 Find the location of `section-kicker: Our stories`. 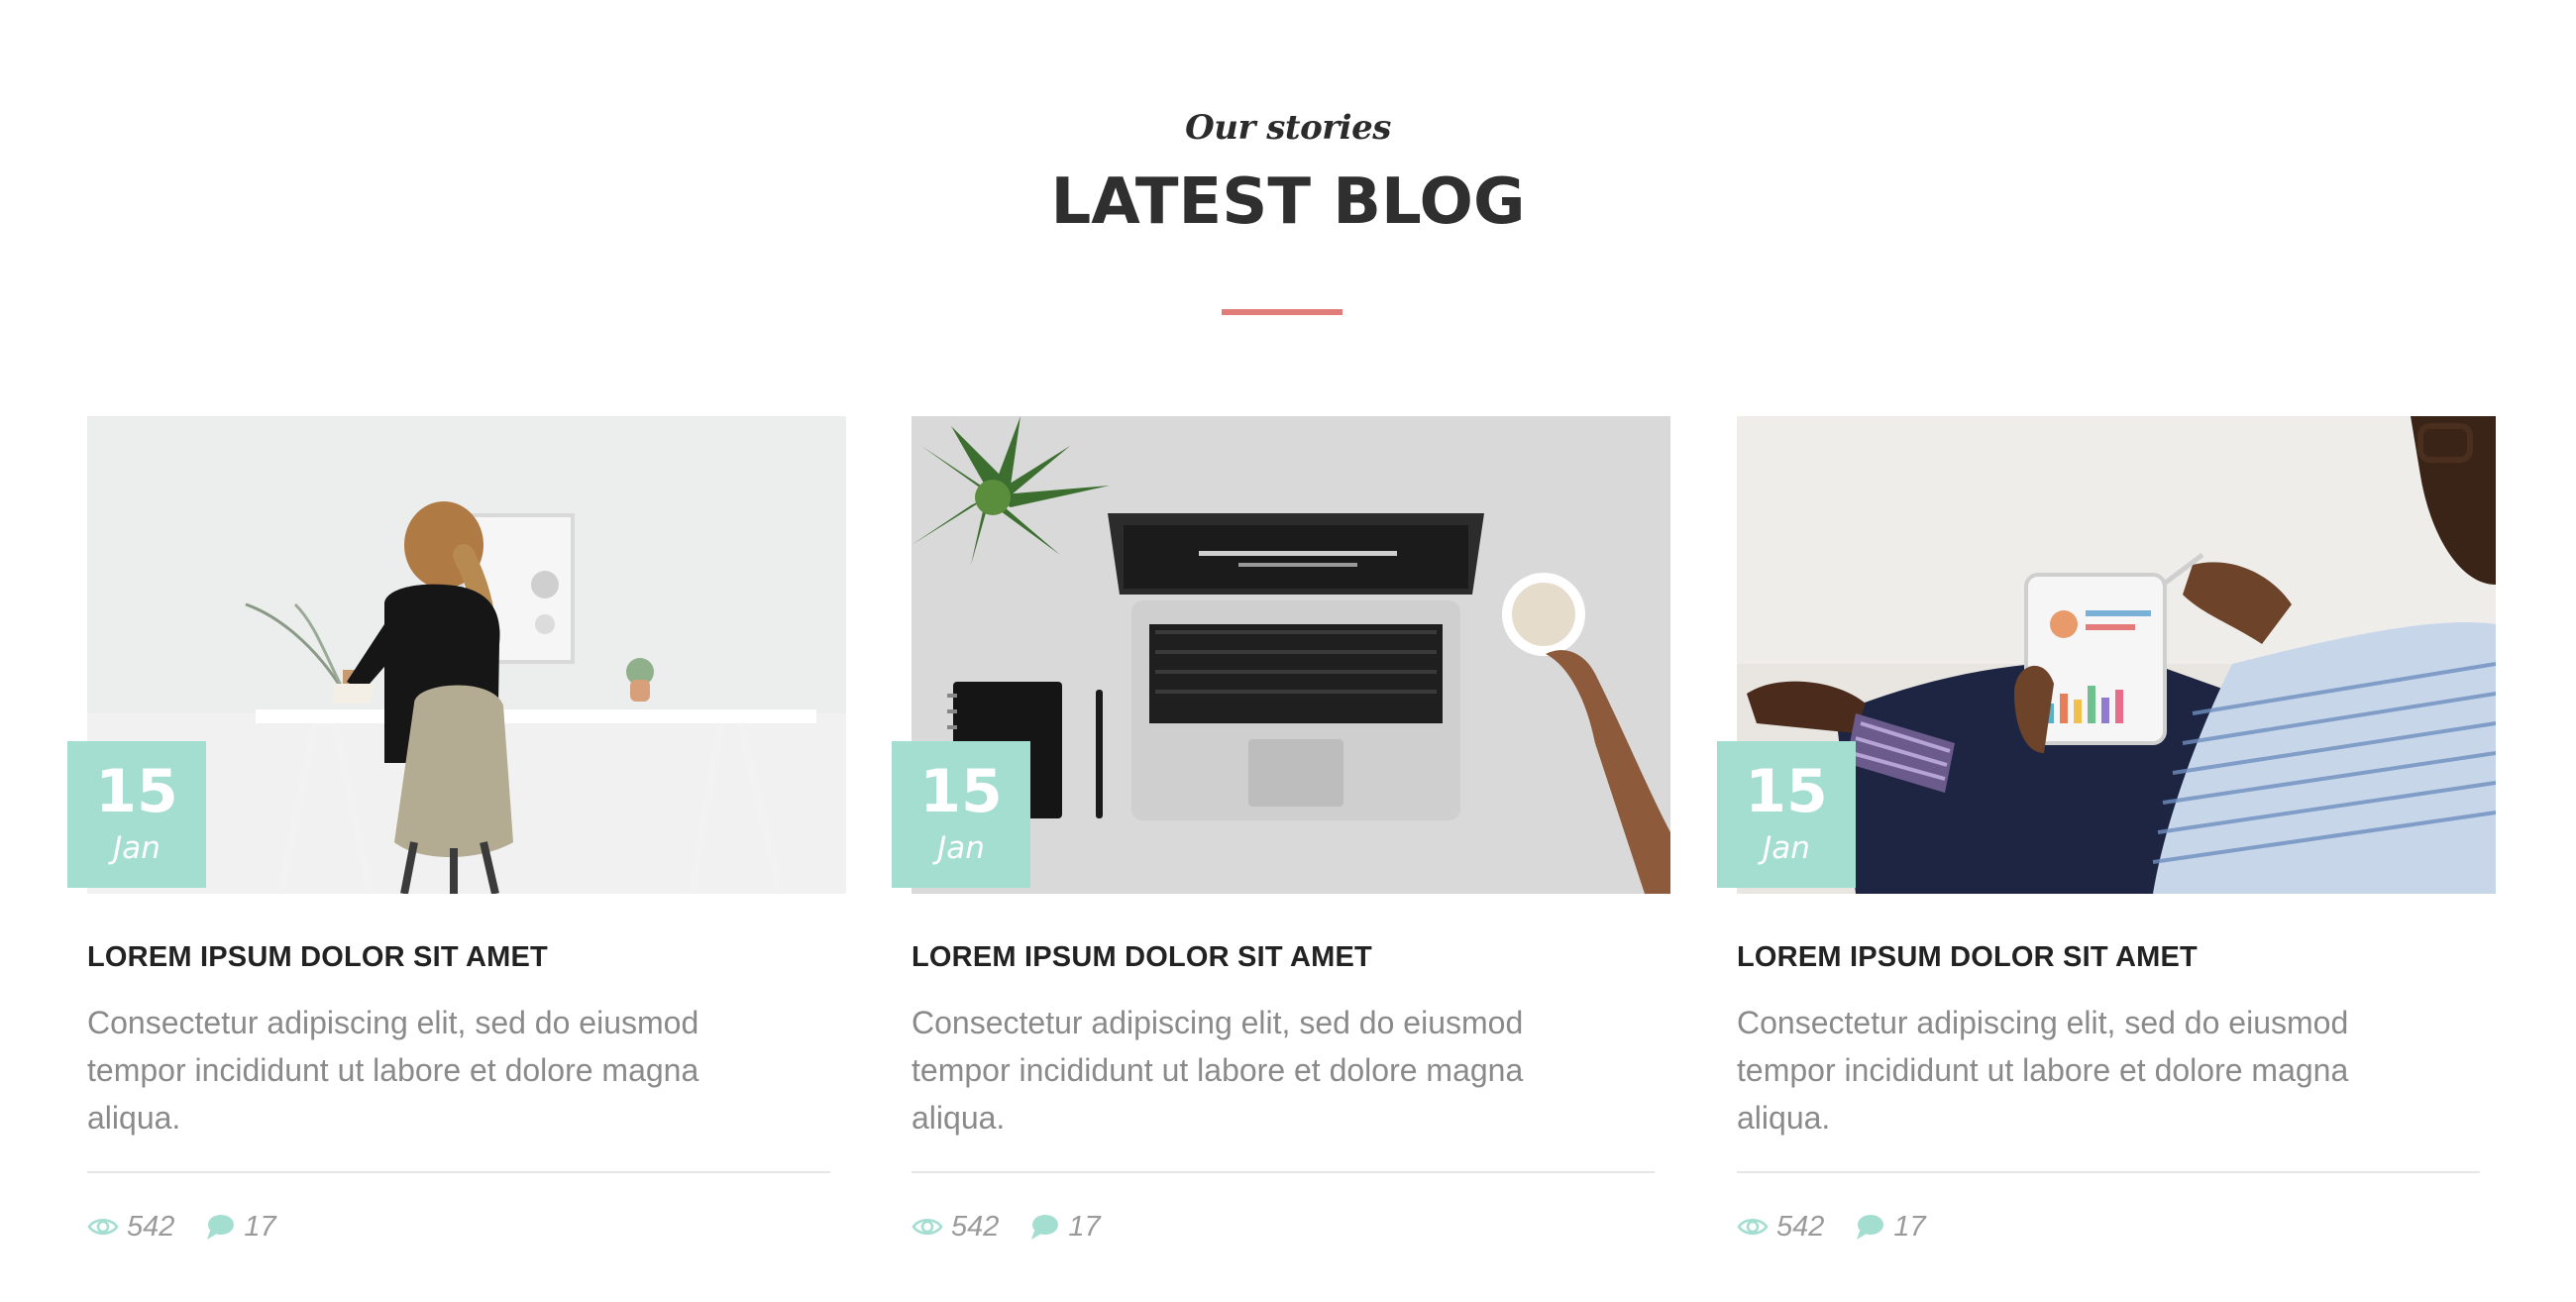

section-kicker: Our stories is located at coordinates (1288, 128).